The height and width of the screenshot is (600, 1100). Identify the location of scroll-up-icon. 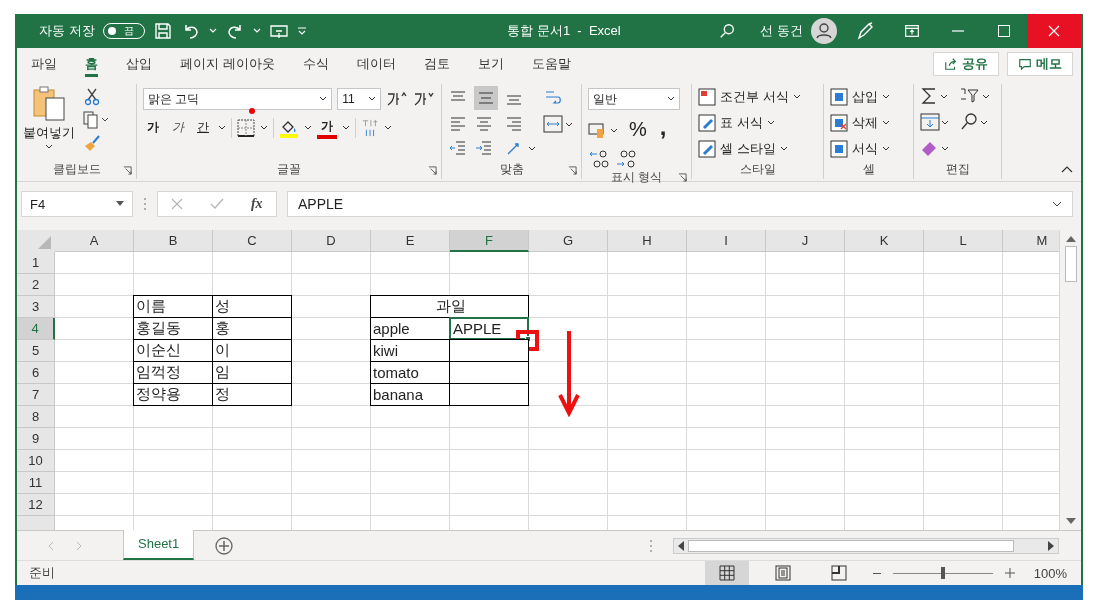
(1070, 239).